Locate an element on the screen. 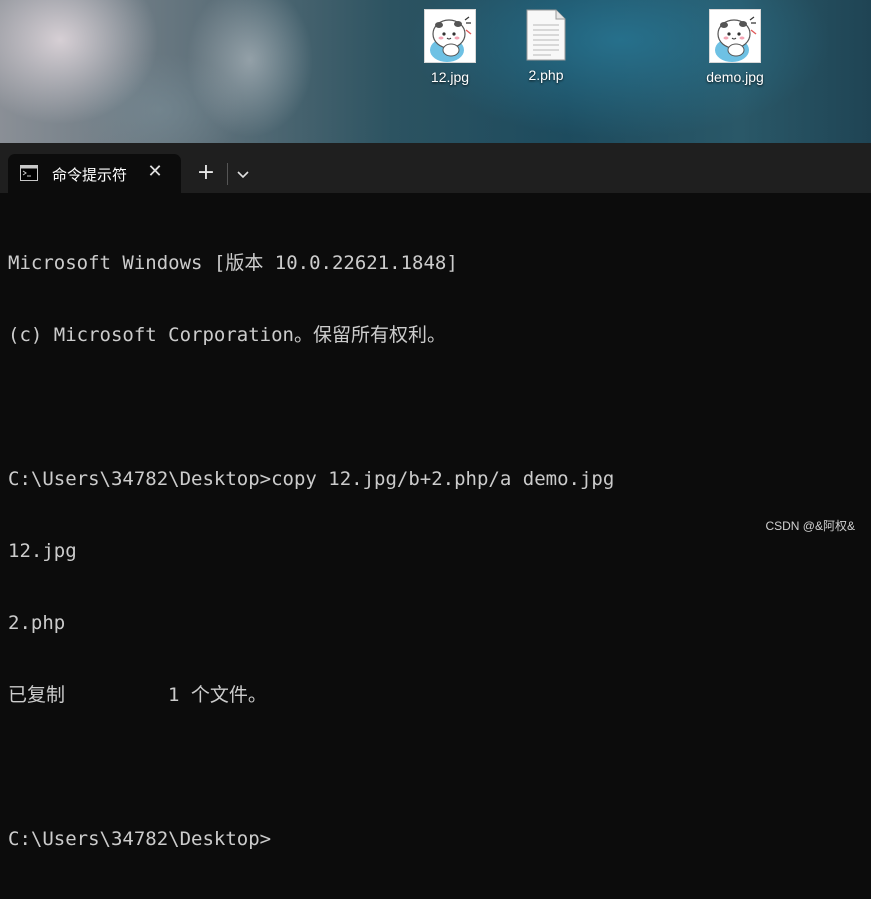 The image size is (871, 899). console-prompt-line: C:\Users\34782\Desktop> is located at coordinates (140, 839).